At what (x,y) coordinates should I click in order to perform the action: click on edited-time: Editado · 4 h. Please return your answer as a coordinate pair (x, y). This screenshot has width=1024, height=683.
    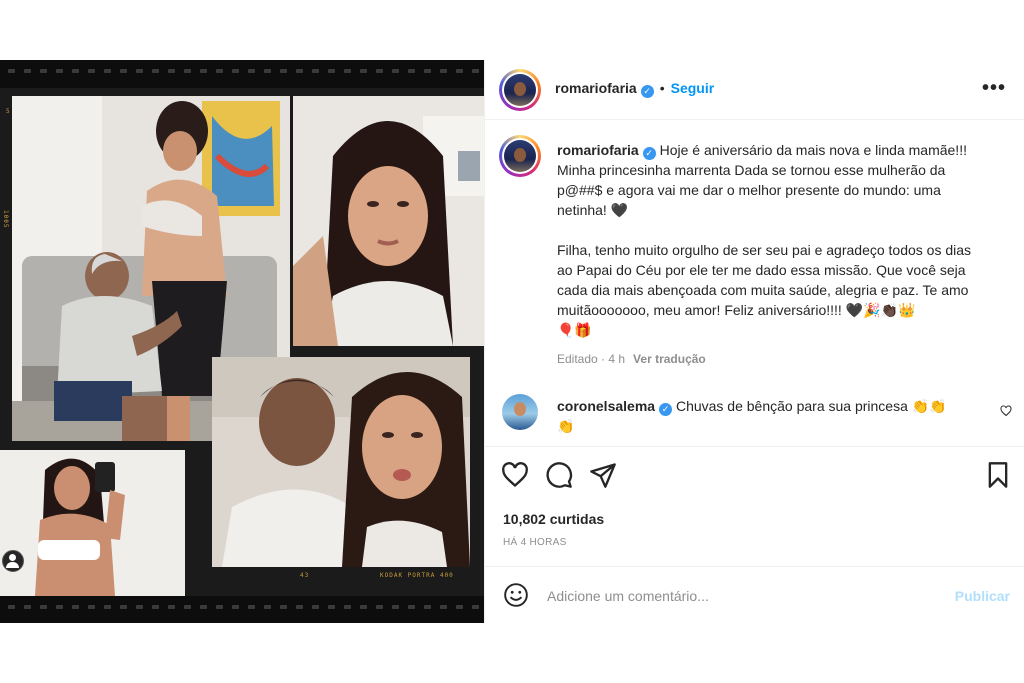
    Looking at the image, I should click on (591, 359).